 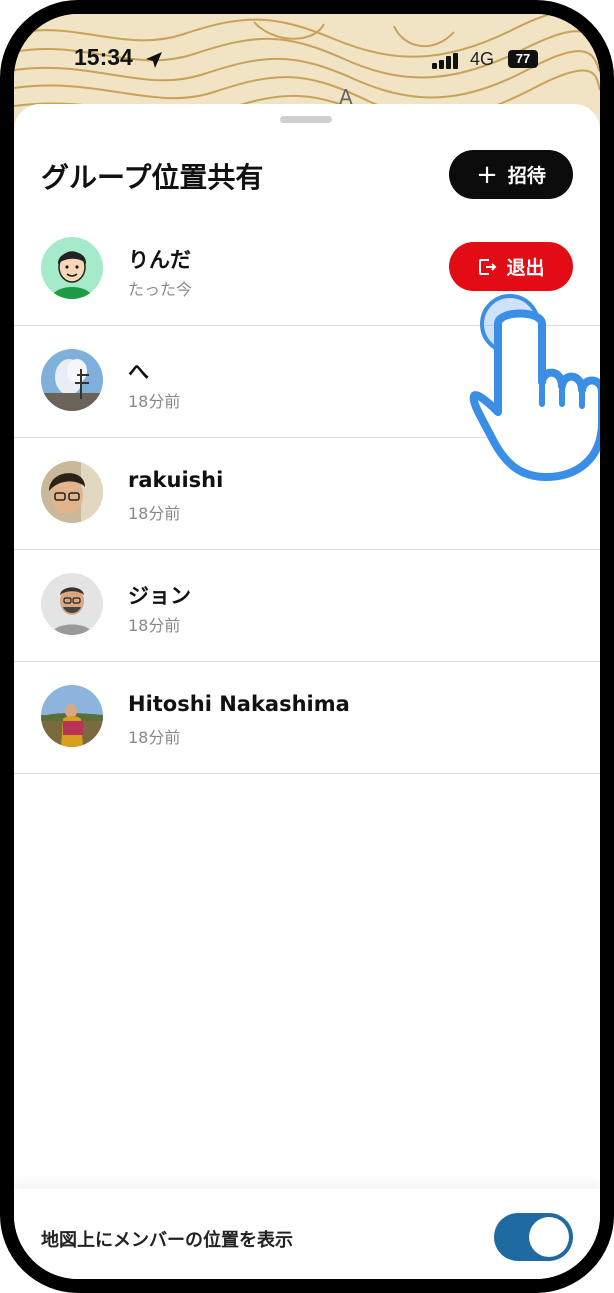 What do you see at coordinates (445, 61) in the screenshot?
I see `signal-icon` at bounding box center [445, 61].